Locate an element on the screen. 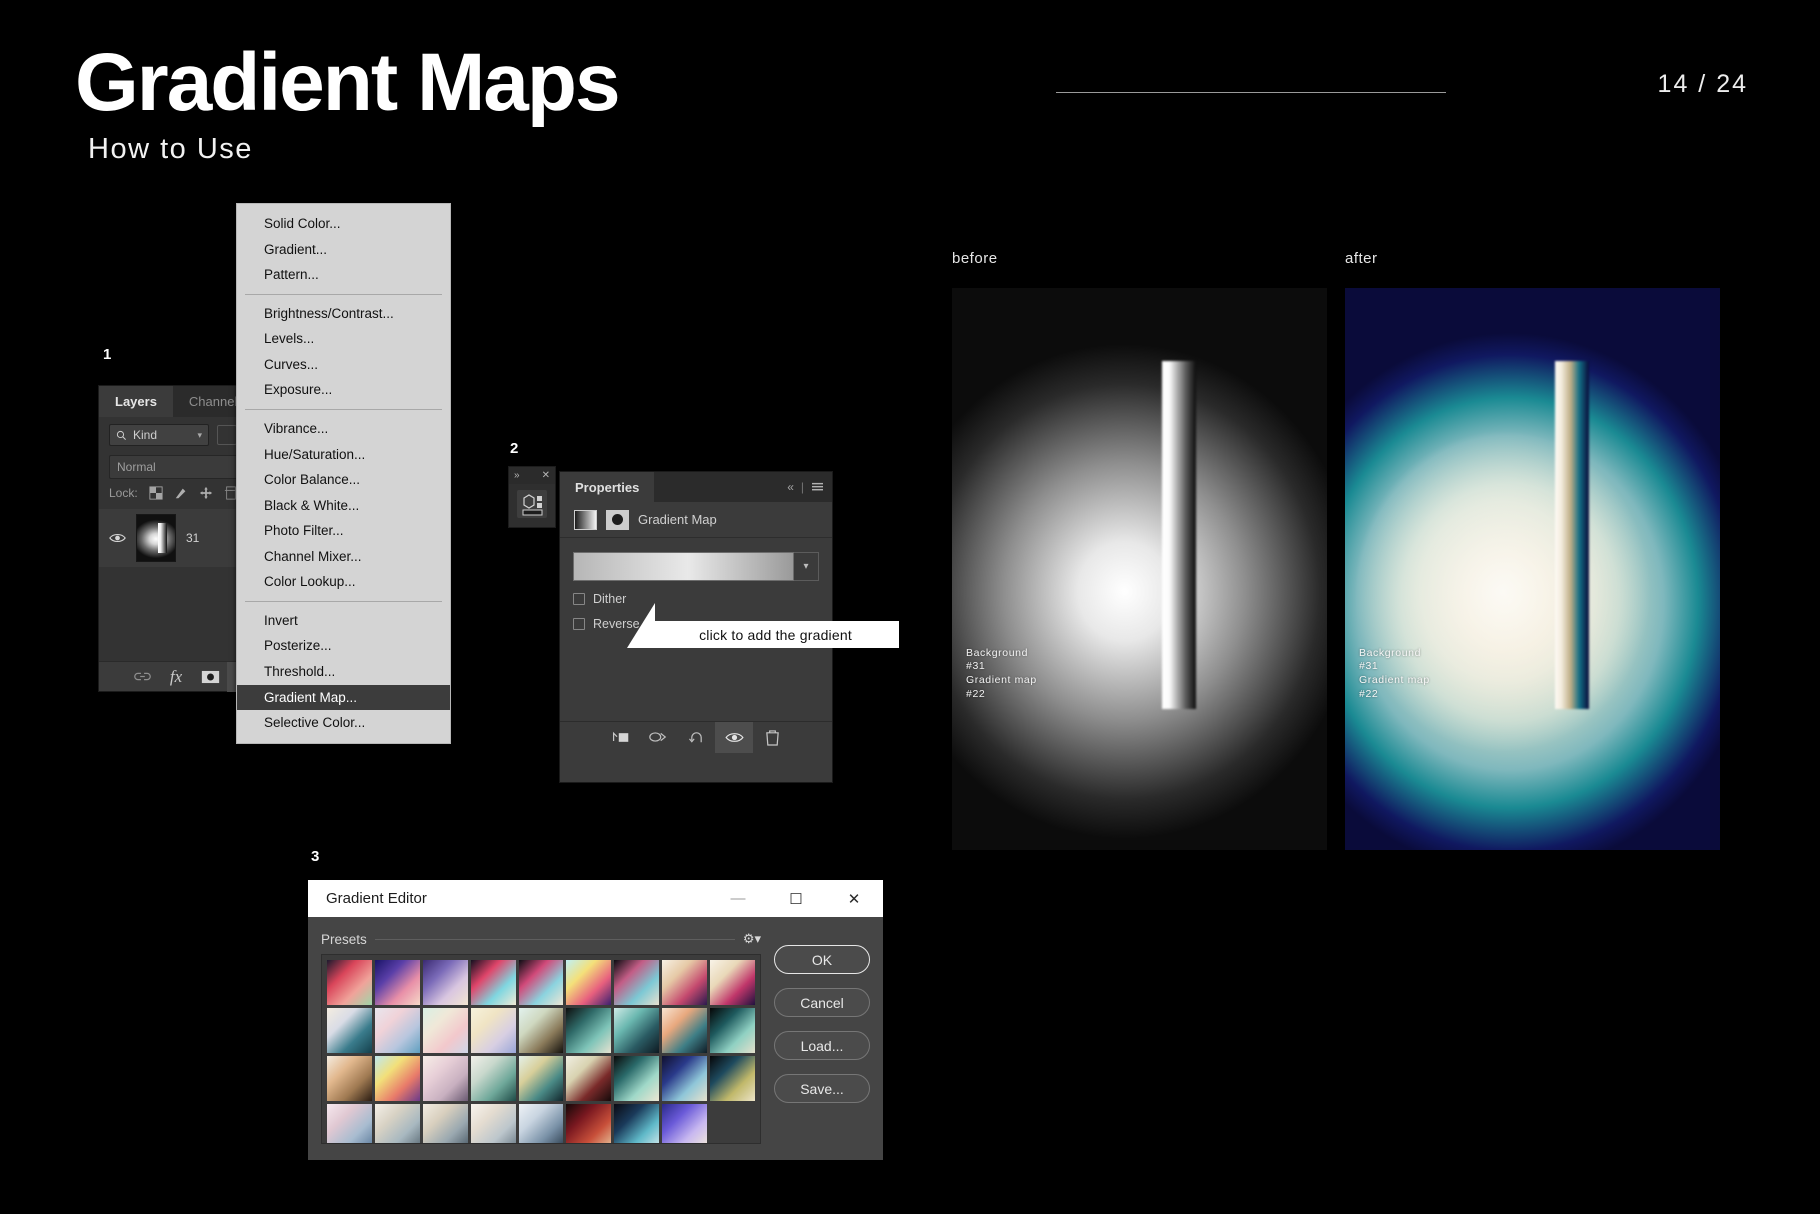 This screenshot has width=1820, height=1214. tab-layers: Layers is located at coordinates (136, 401).